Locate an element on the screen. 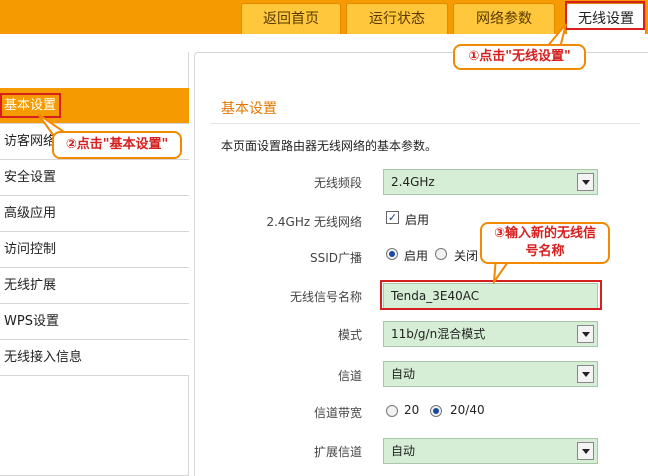  page-description: 本页面设置路由器无线网络的基本参数。 is located at coordinates (329, 146).